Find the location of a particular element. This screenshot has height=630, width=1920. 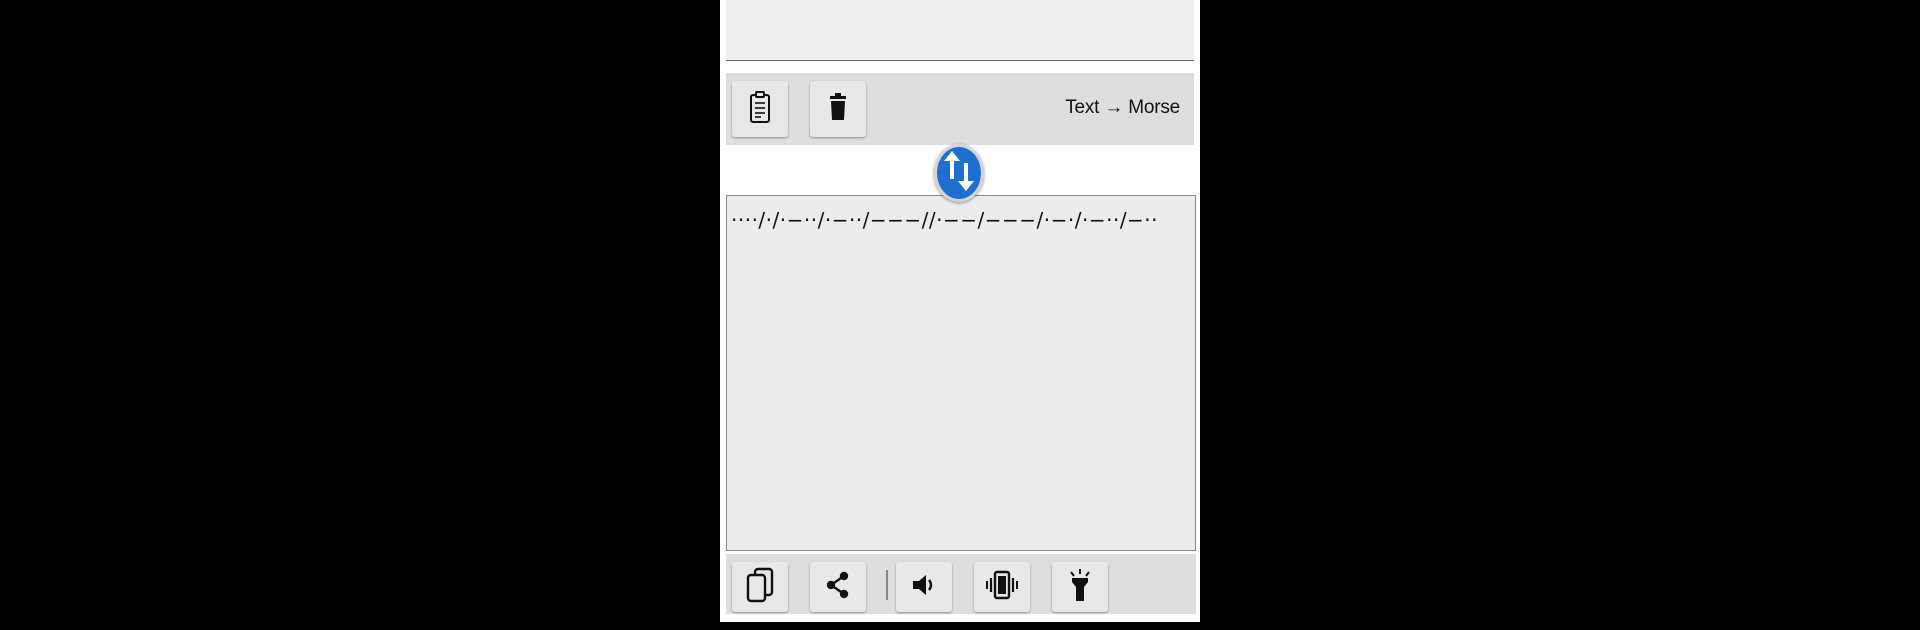

output-toolbar is located at coordinates (961, 584).